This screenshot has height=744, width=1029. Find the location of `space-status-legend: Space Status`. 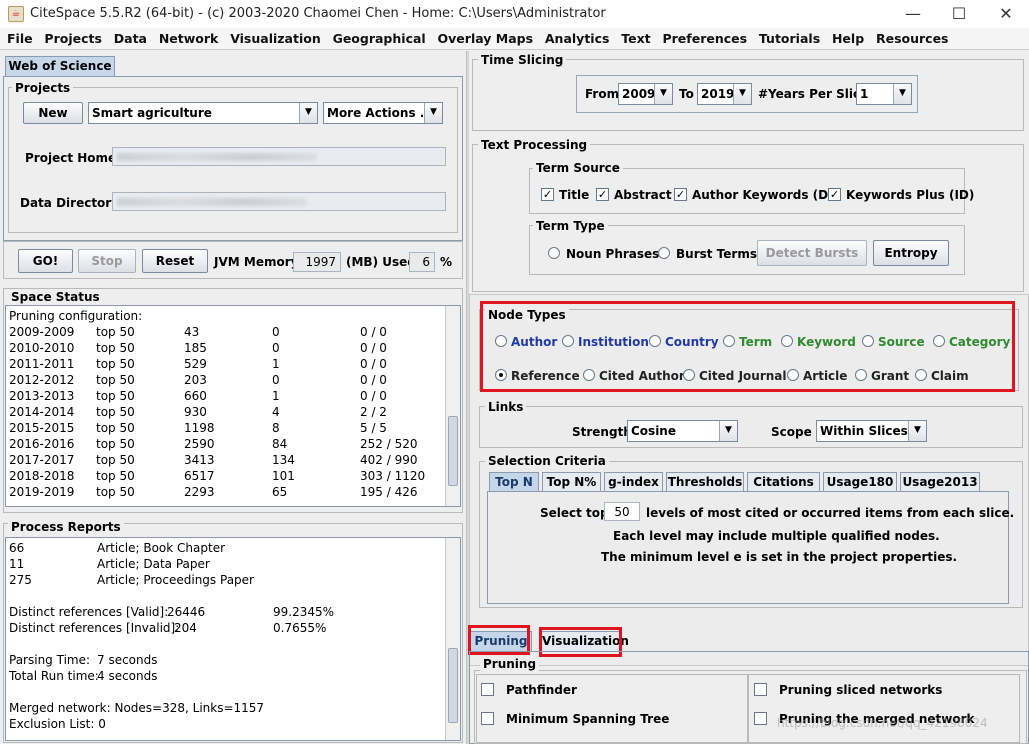

space-status-legend: Space Status is located at coordinates (55, 297).